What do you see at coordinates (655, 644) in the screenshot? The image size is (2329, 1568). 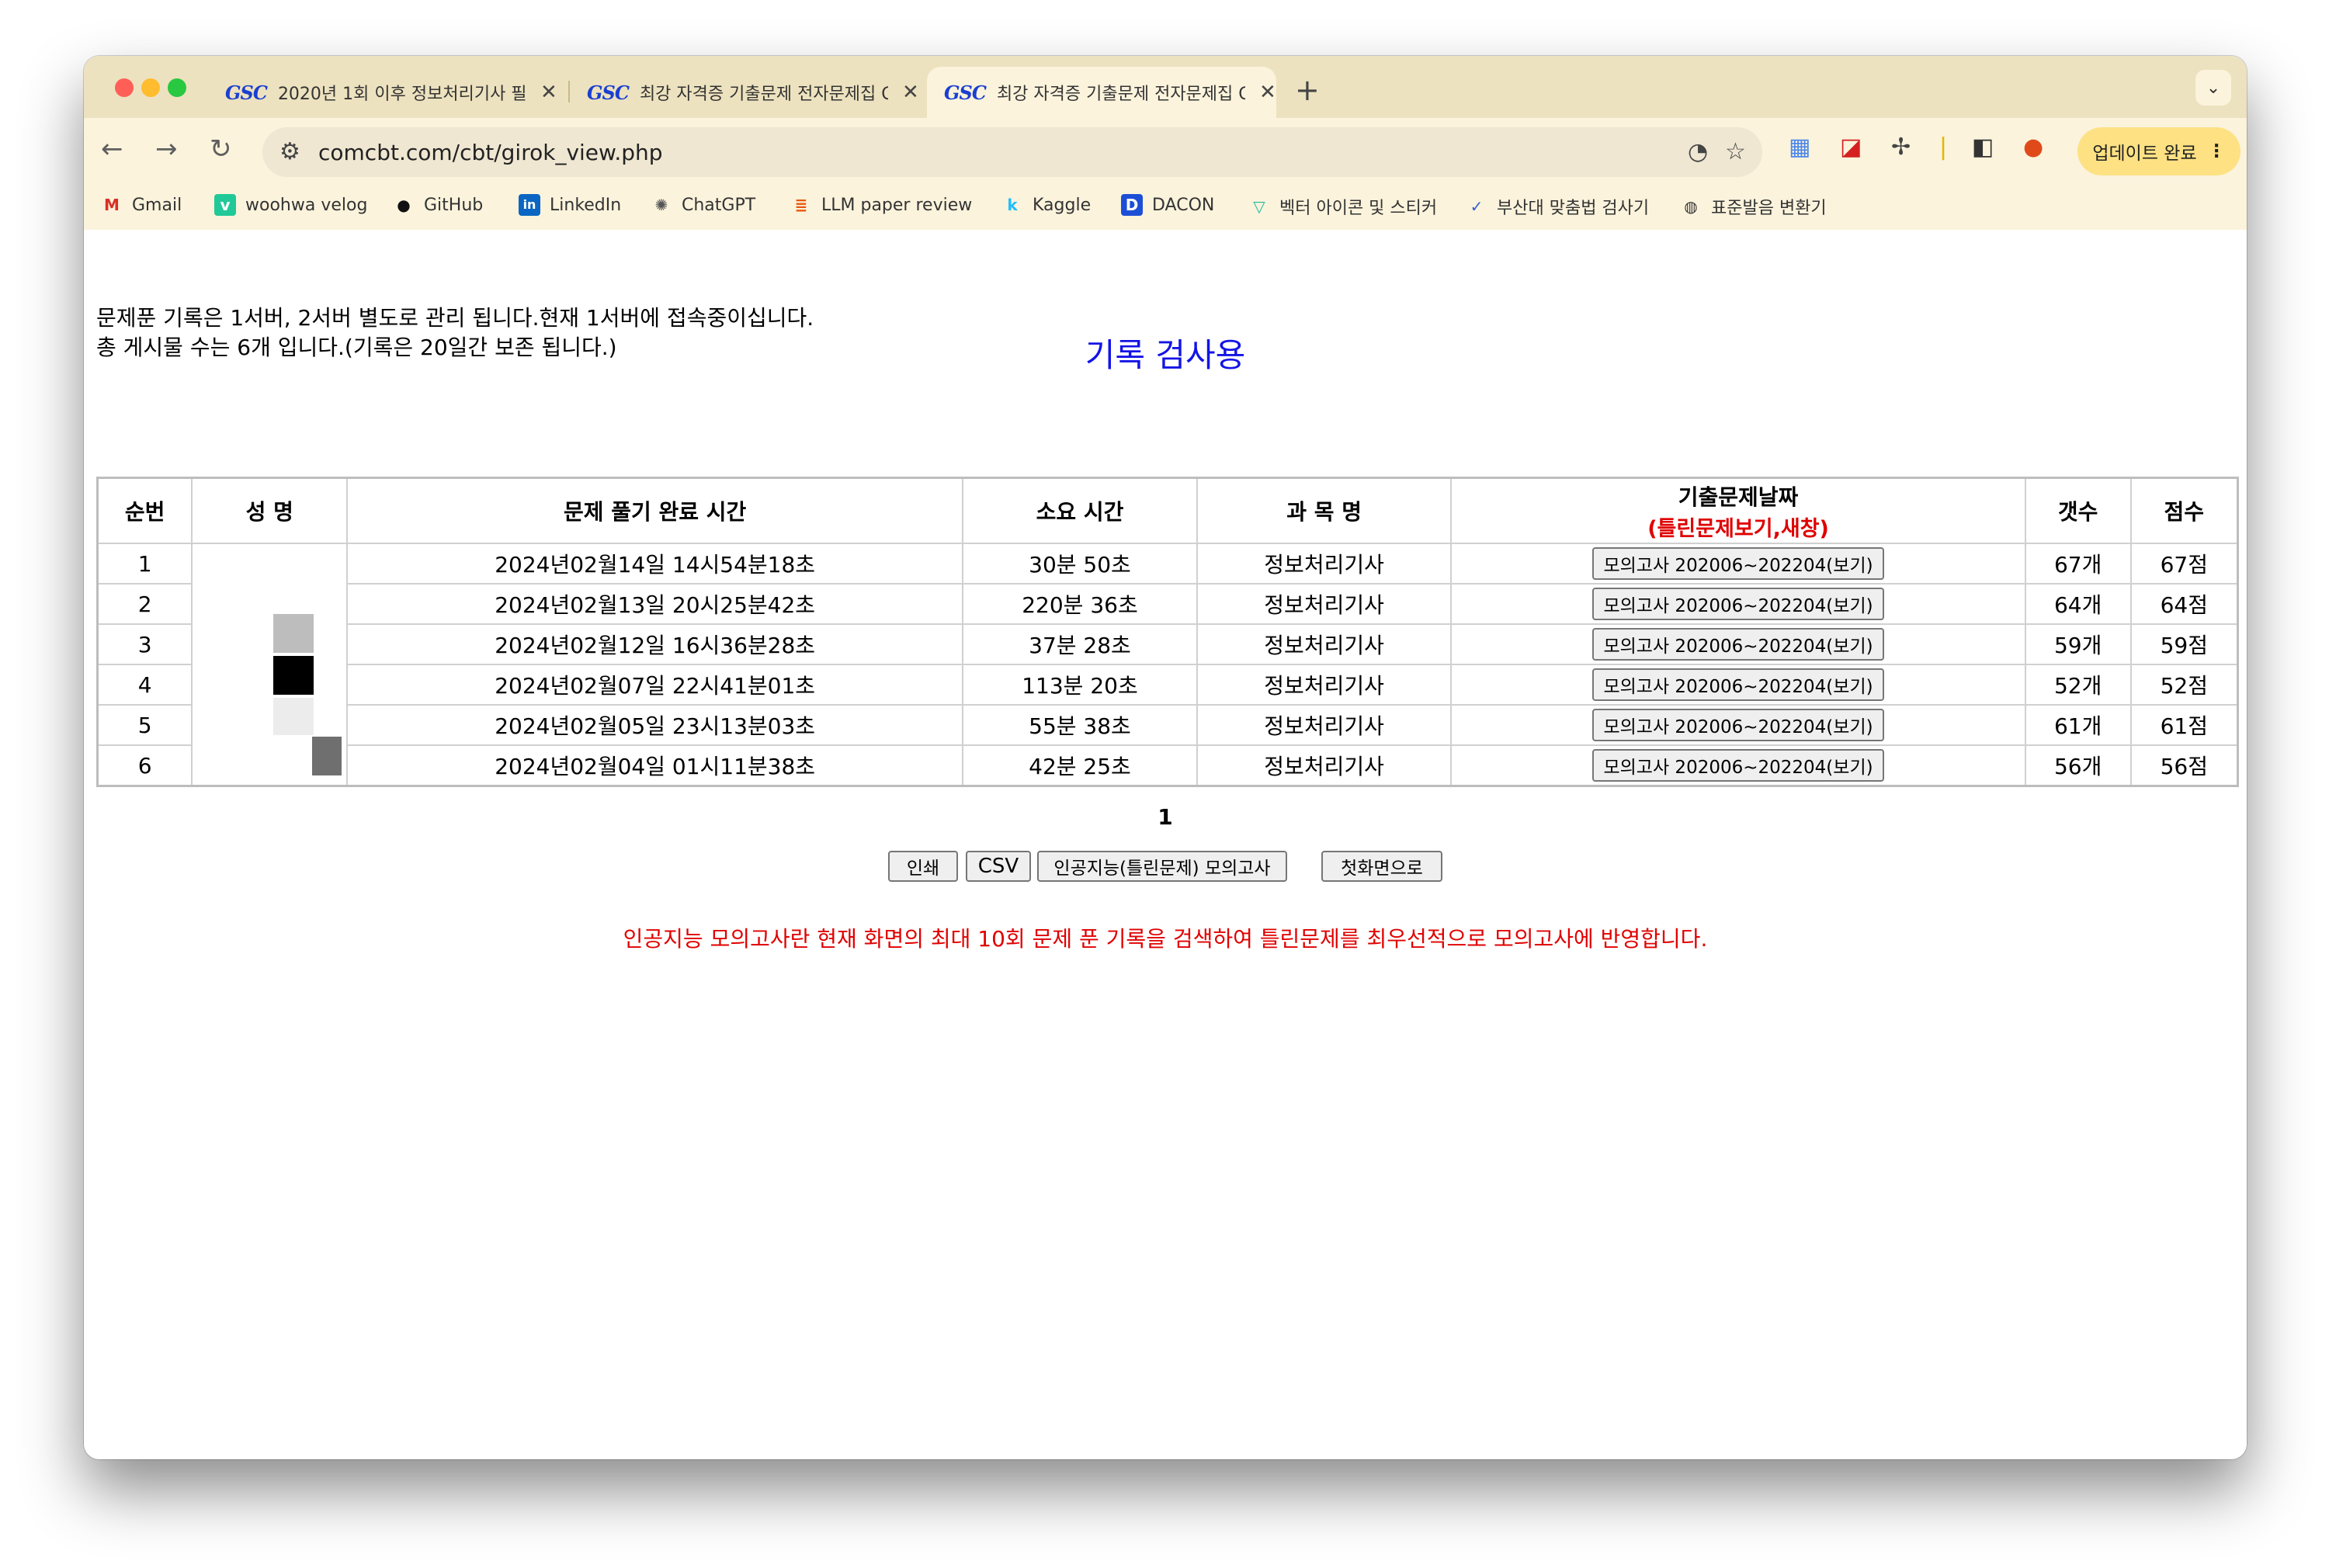 I see `row-completion-time: 2024년02월12일 16시36분28초` at bounding box center [655, 644].